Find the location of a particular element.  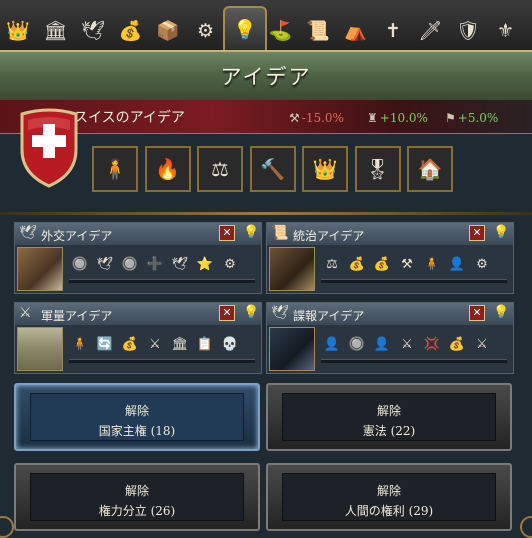

manpower-modifier-icon: ⚑ is located at coordinates (450, 118).